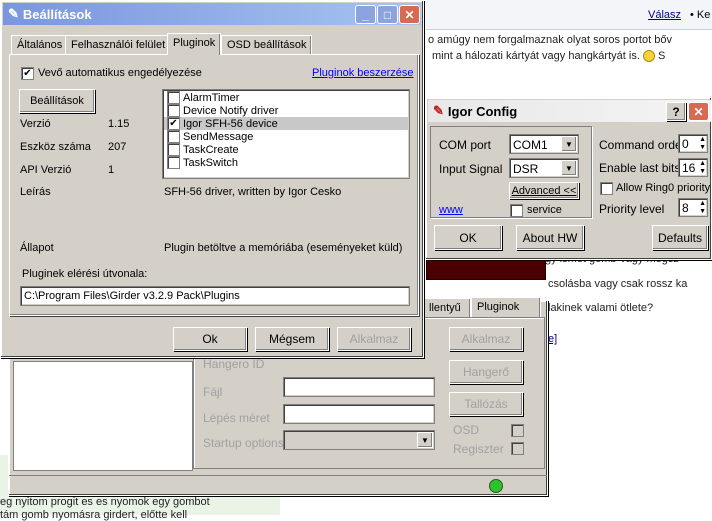  Describe the element at coordinates (465, 145) in the screenshot. I see `com-port-label: COM port` at that location.